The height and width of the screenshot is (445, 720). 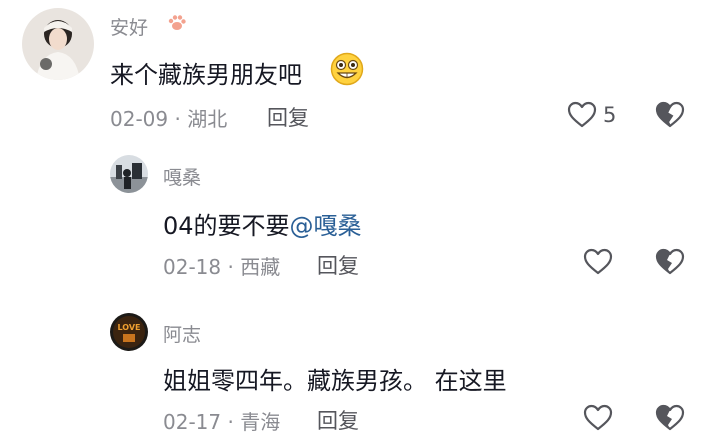 What do you see at coordinates (182, 176) in the screenshot?
I see `username: 嘎桑` at bounding box center [182, 176].